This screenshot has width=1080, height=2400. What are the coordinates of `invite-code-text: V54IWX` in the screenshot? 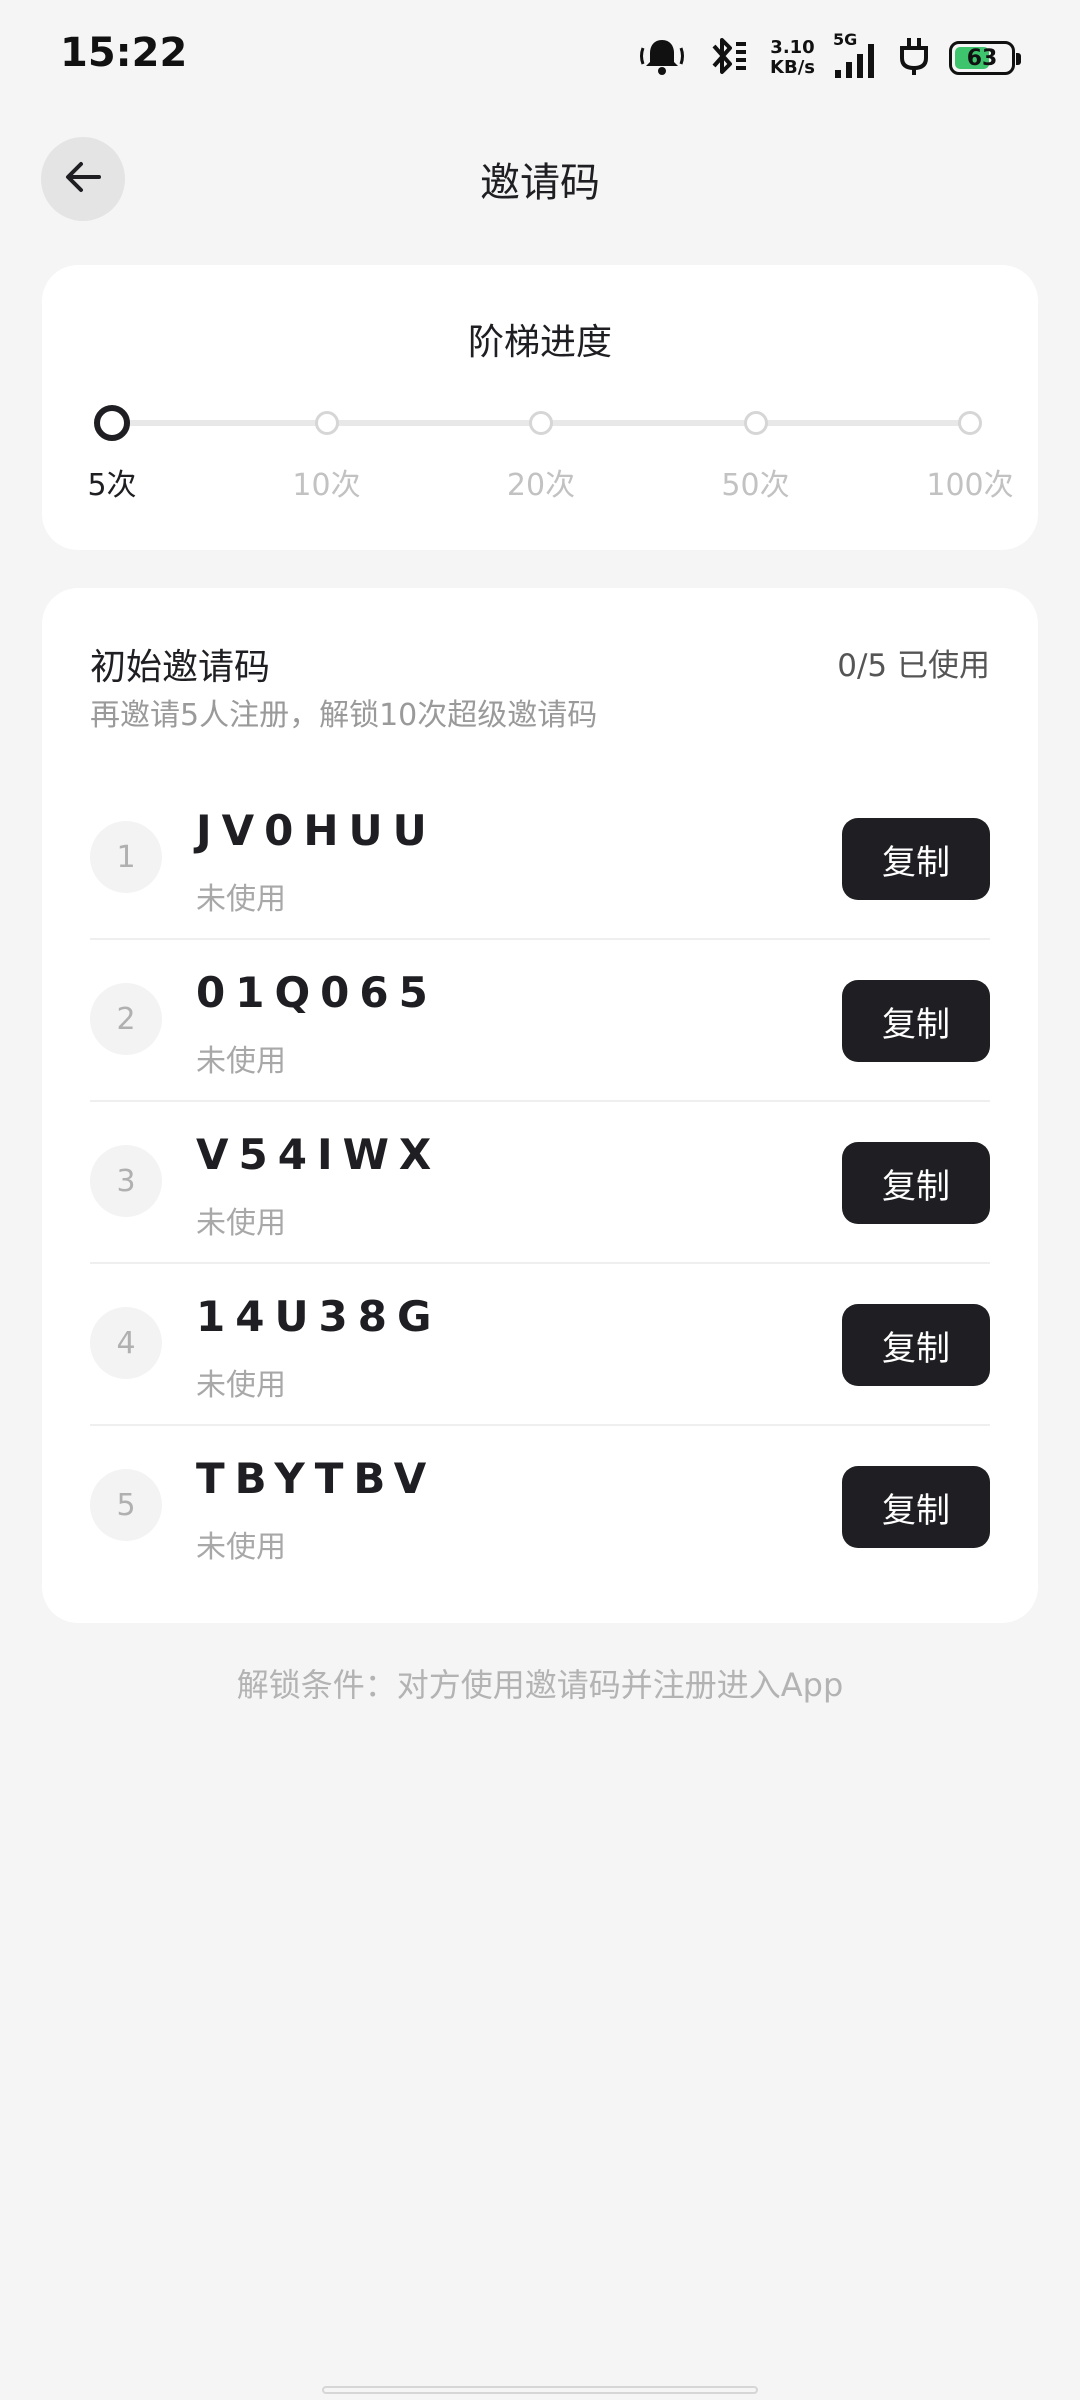 It's located at (319, 1154).